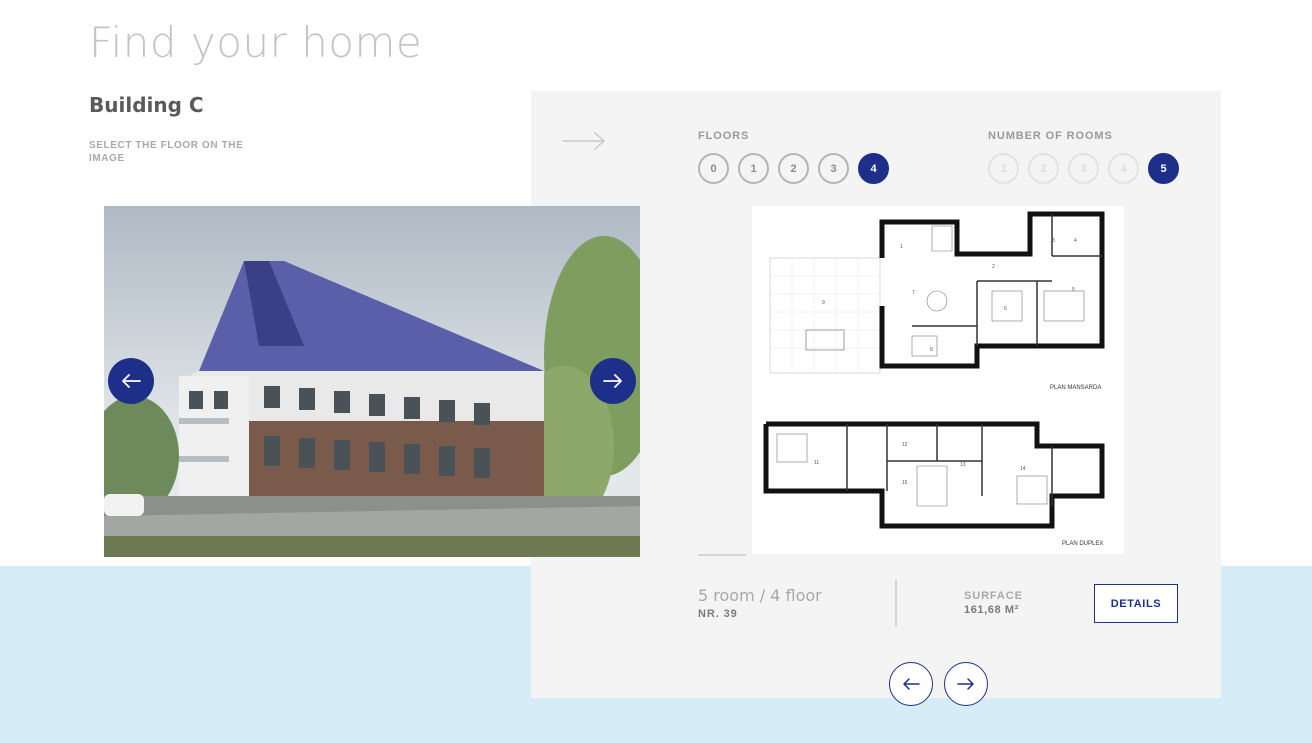 The height and width of the screenshot is (743, 1312). I want to click on svg-text: 14, so click(1023, 469).